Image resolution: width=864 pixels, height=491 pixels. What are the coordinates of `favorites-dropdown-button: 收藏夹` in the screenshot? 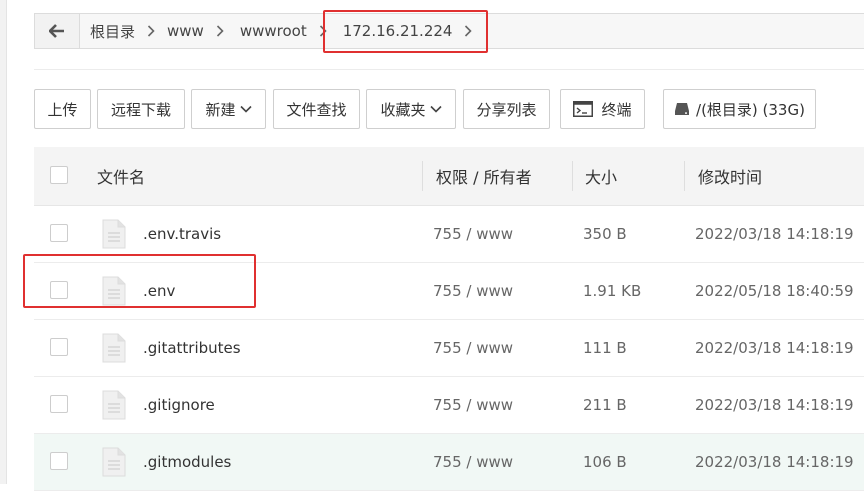 It's located at (411, 109).